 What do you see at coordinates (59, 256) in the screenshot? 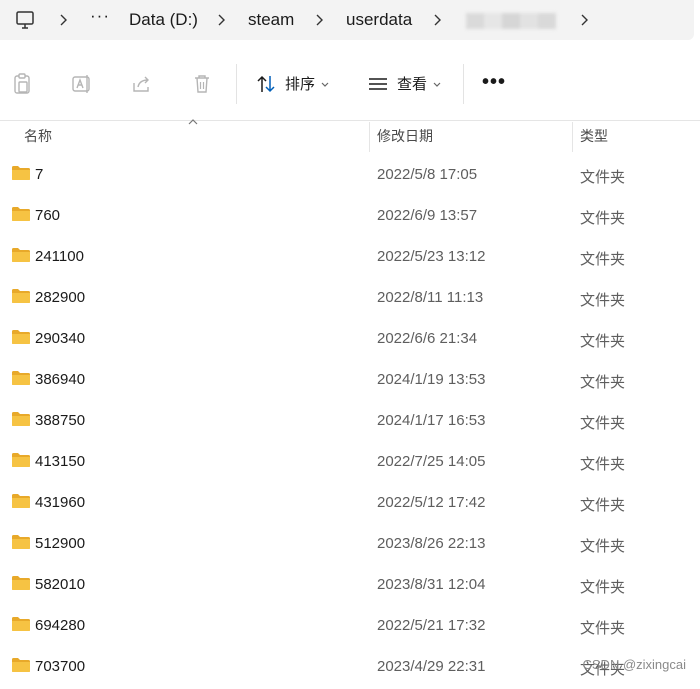
I see `file-name: 241100` at bounding box center [59, 256].